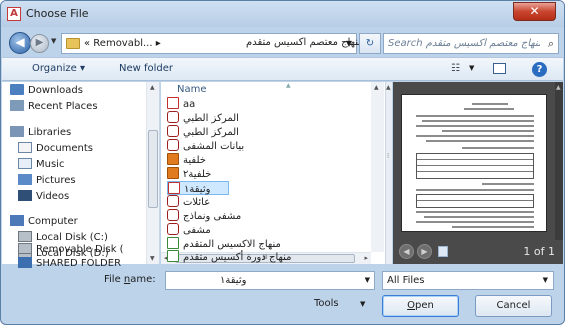 The width and height of the screenshot is (565, 325). Describe the element at coordinates (233, 280) in the screenshot. I see `filename-value: وثيقة١` at that location.